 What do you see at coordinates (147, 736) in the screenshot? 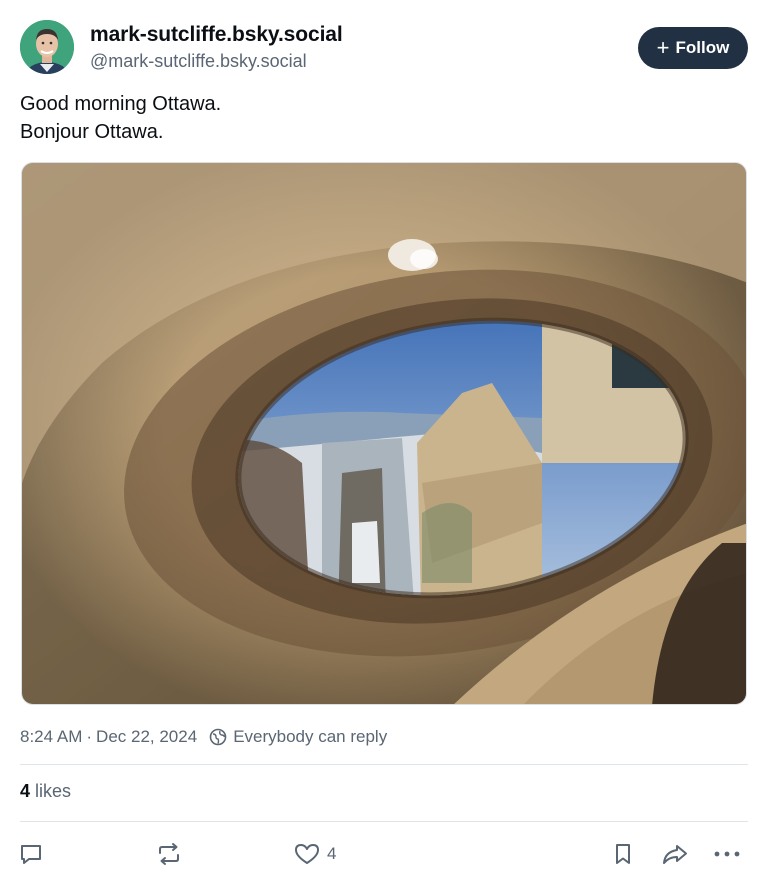
I see `post-date: Dec 22, 2024` at bounding box center [147, 736].